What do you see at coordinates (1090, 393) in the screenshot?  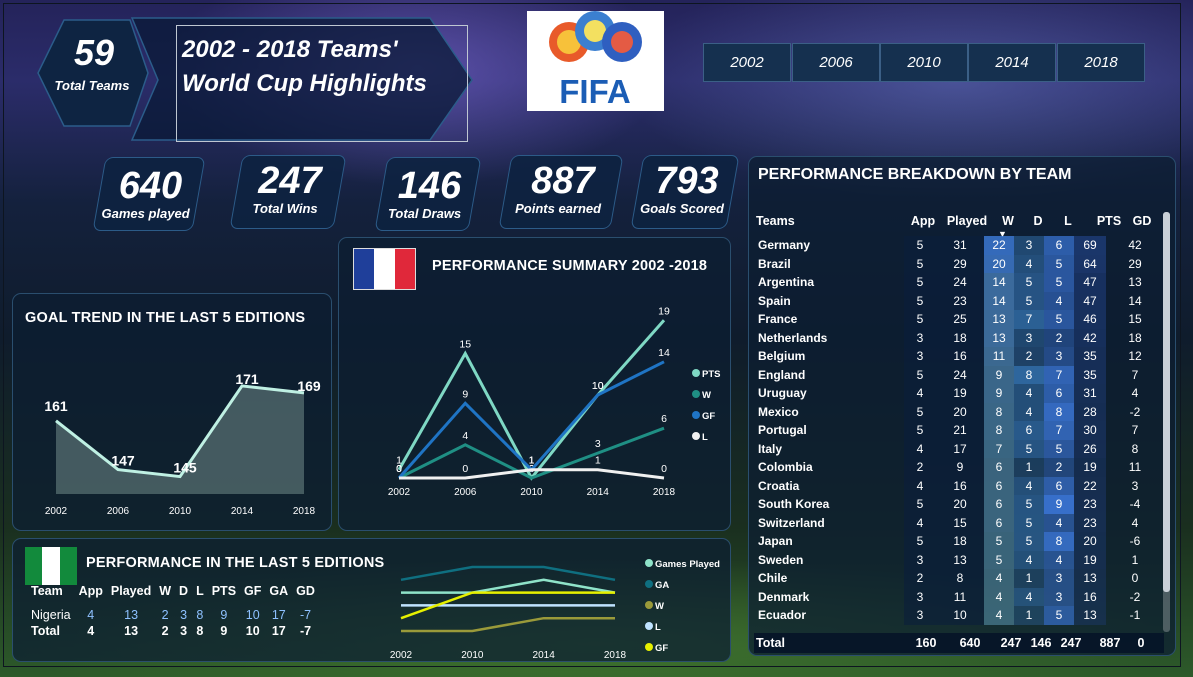 I see `cell: 31` at bounding box center [1090, 393].